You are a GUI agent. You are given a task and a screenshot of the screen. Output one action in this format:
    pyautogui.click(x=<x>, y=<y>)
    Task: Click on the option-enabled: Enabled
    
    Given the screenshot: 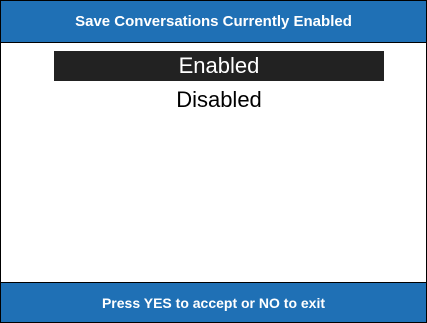 What is the action you would take?
    pyautogui.click(x=219, y=66)
    